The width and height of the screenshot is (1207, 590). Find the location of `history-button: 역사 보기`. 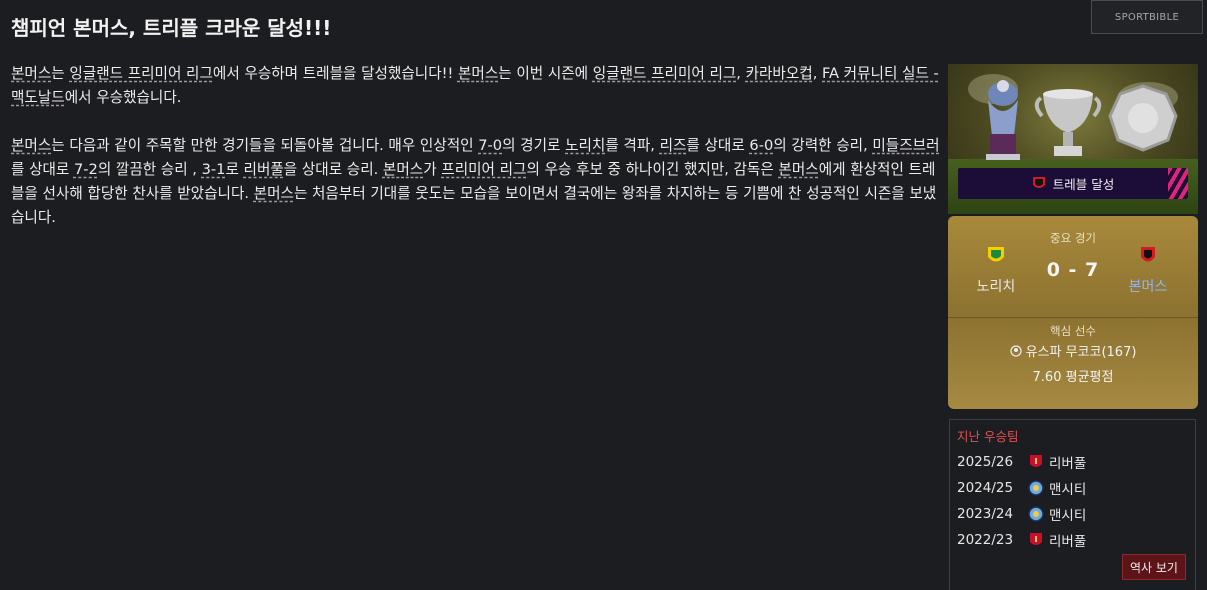

history-button: 역사 보기 is located at coordinates (1154, 567).